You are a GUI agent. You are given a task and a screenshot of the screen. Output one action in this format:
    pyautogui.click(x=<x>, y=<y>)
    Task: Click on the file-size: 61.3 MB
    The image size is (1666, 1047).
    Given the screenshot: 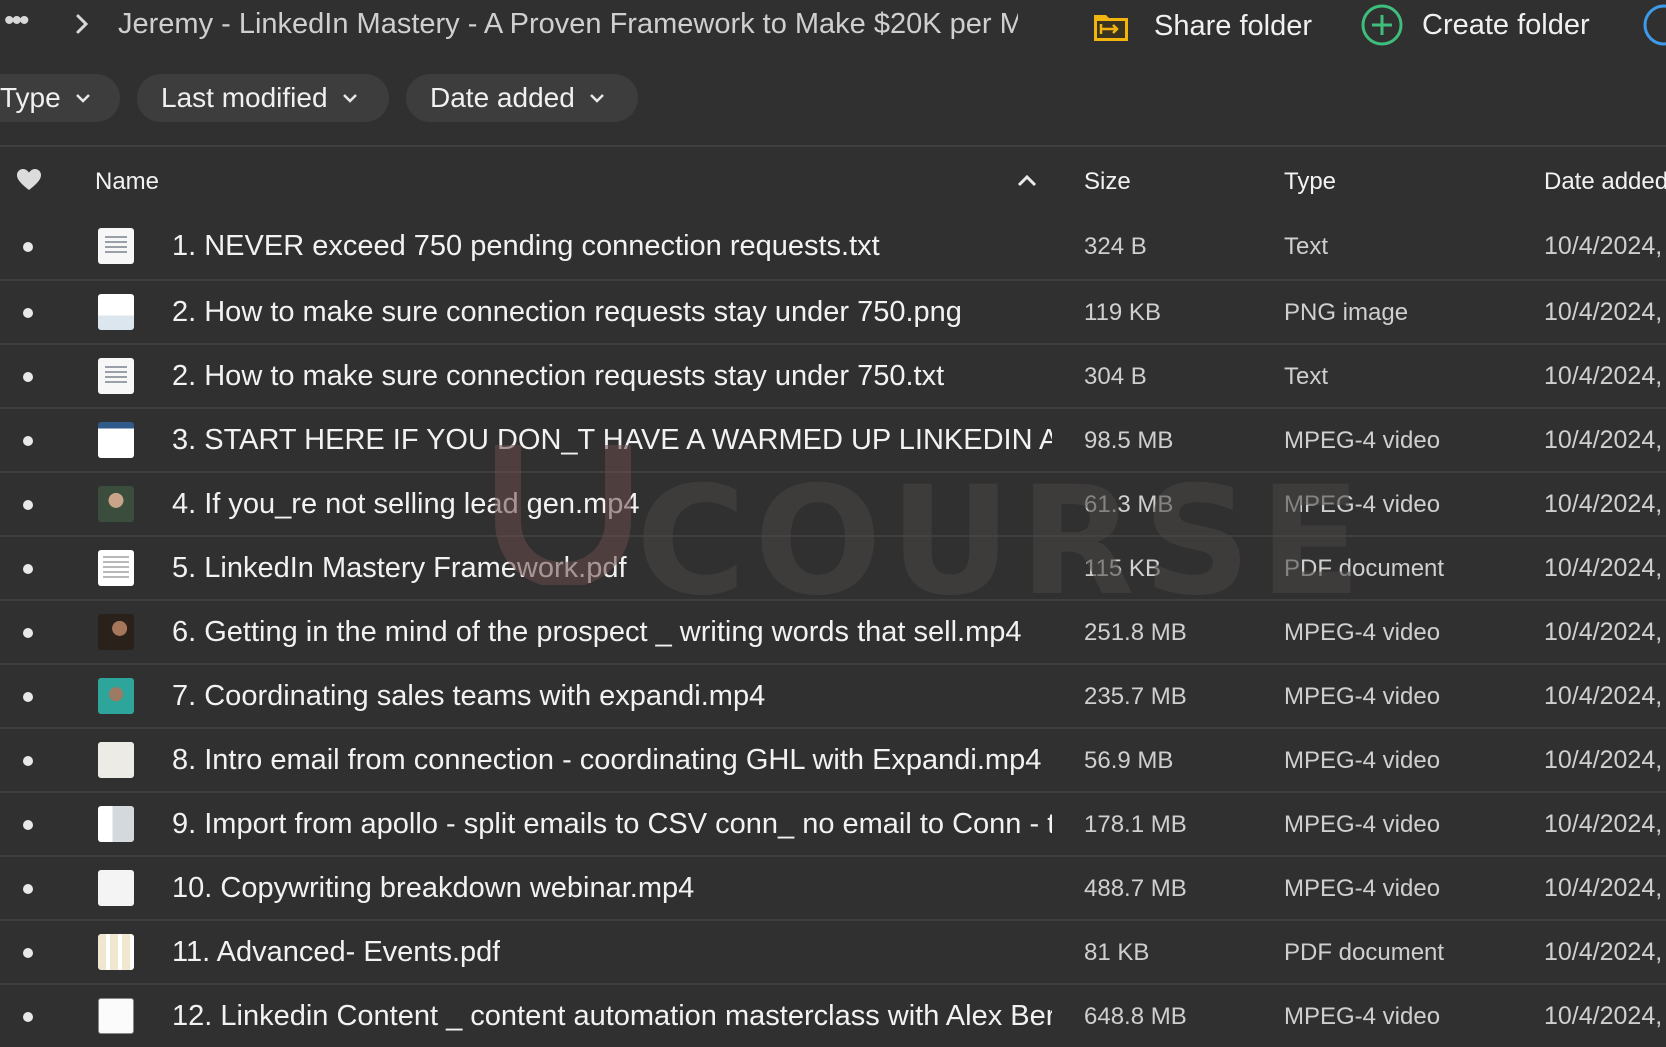 What is the action you would take?
    pyautogui.click(x=1129, y=504)
    